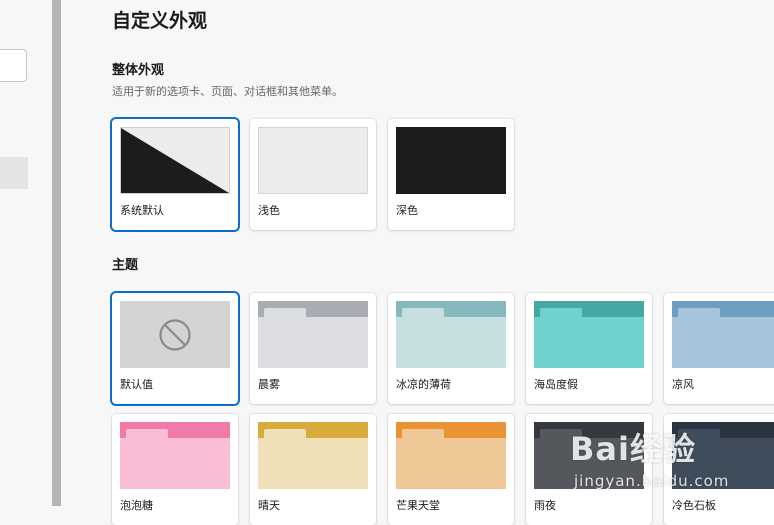 The image size is (774, 525). I want to click on theme-card-rainy-night: 雨夜, so click(589, 469).